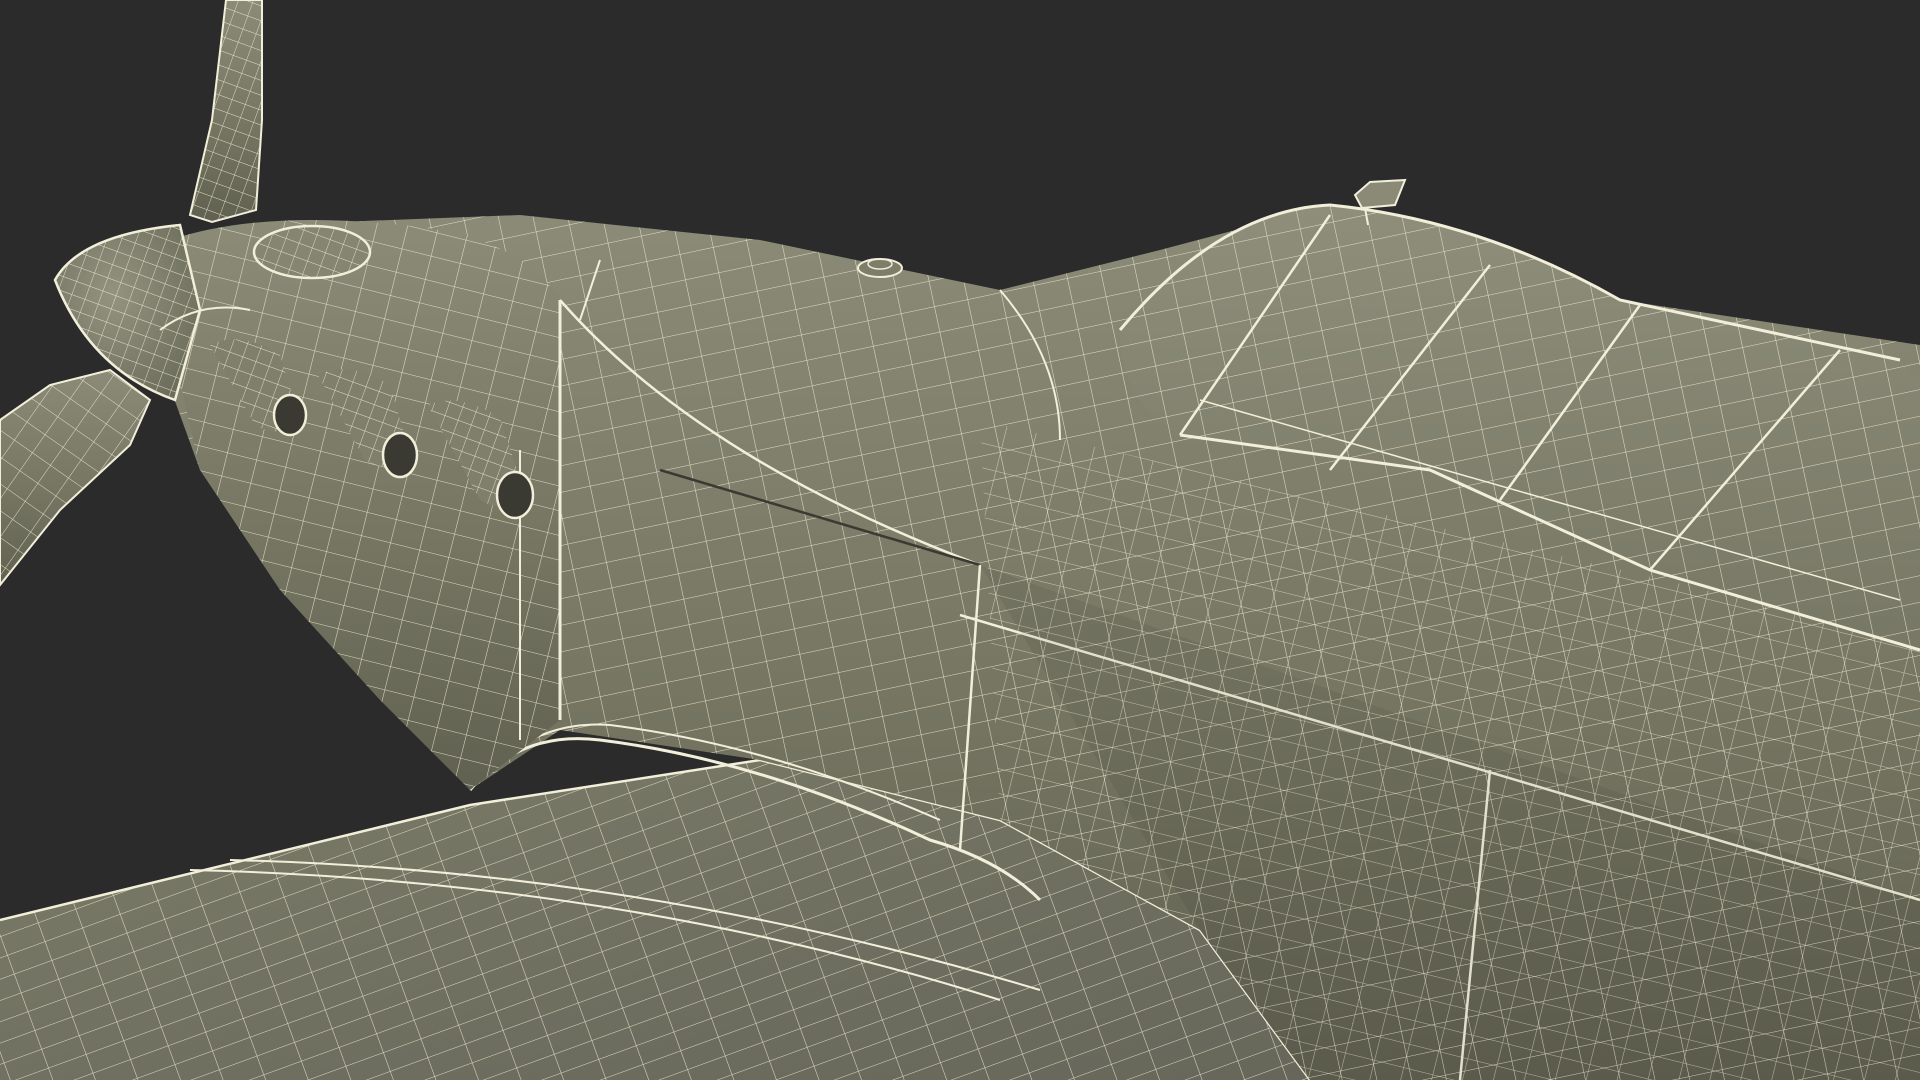 The height and width of the screenshot is (1080, 1920). Describe the element at coordinates (880, 268) in the screenshot. I see `fuel-cap` at that location.